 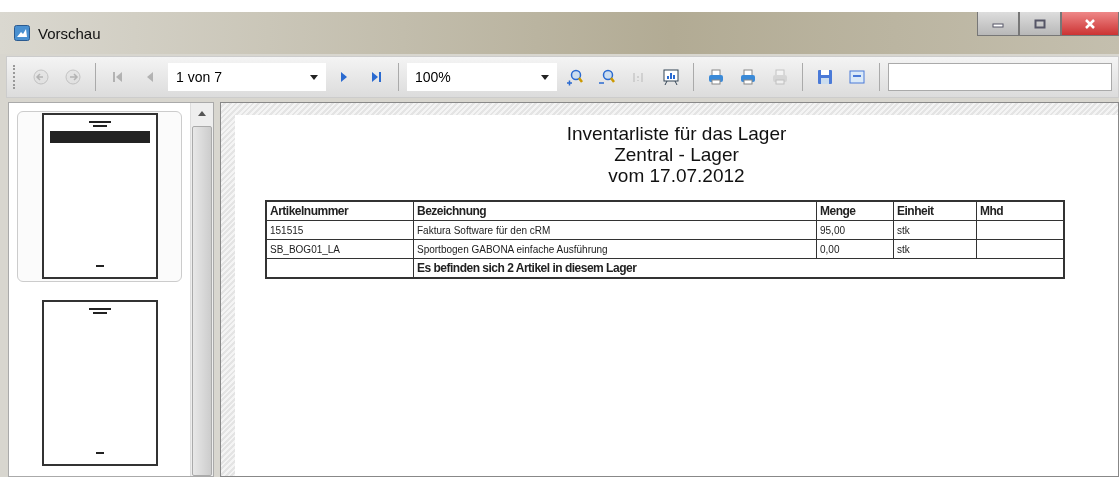 What do you see at coordinates (69, 33) in the screenshot?
I see `window-title: Vorschau` at bounding box center [69, 33].